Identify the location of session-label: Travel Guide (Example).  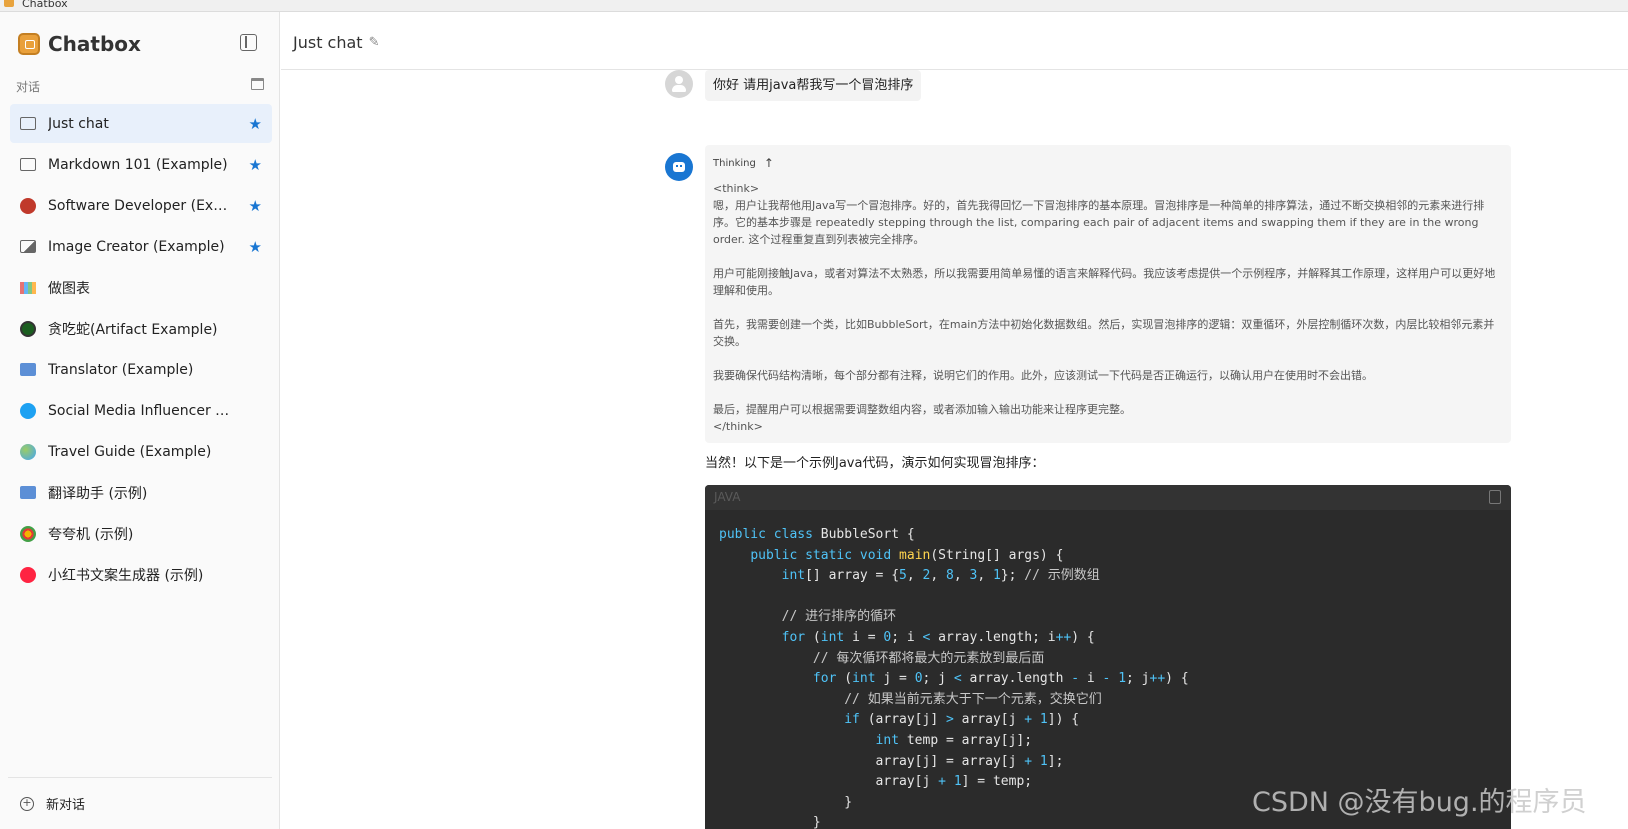
(130, 451).